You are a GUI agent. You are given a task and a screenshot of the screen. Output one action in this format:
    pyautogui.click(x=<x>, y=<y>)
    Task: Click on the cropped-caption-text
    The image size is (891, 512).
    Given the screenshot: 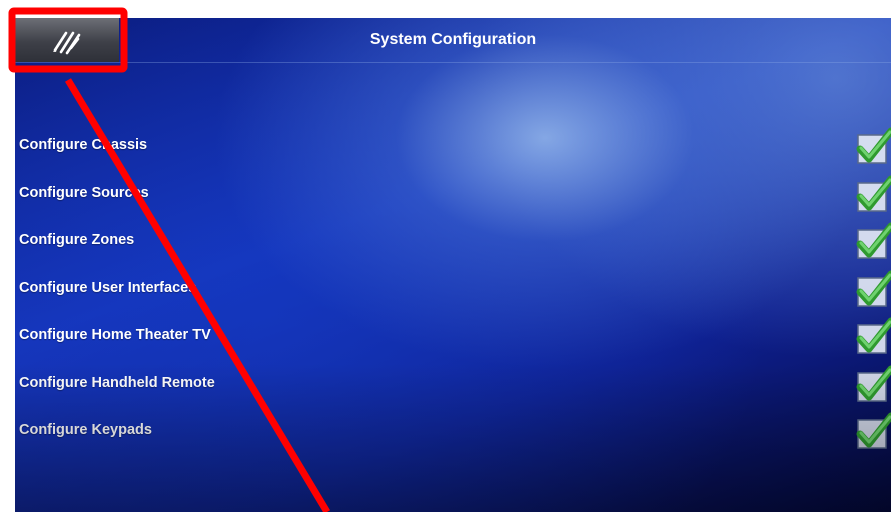 What is the action you would take?
    pyautogui.click(x=337, y=5)
    